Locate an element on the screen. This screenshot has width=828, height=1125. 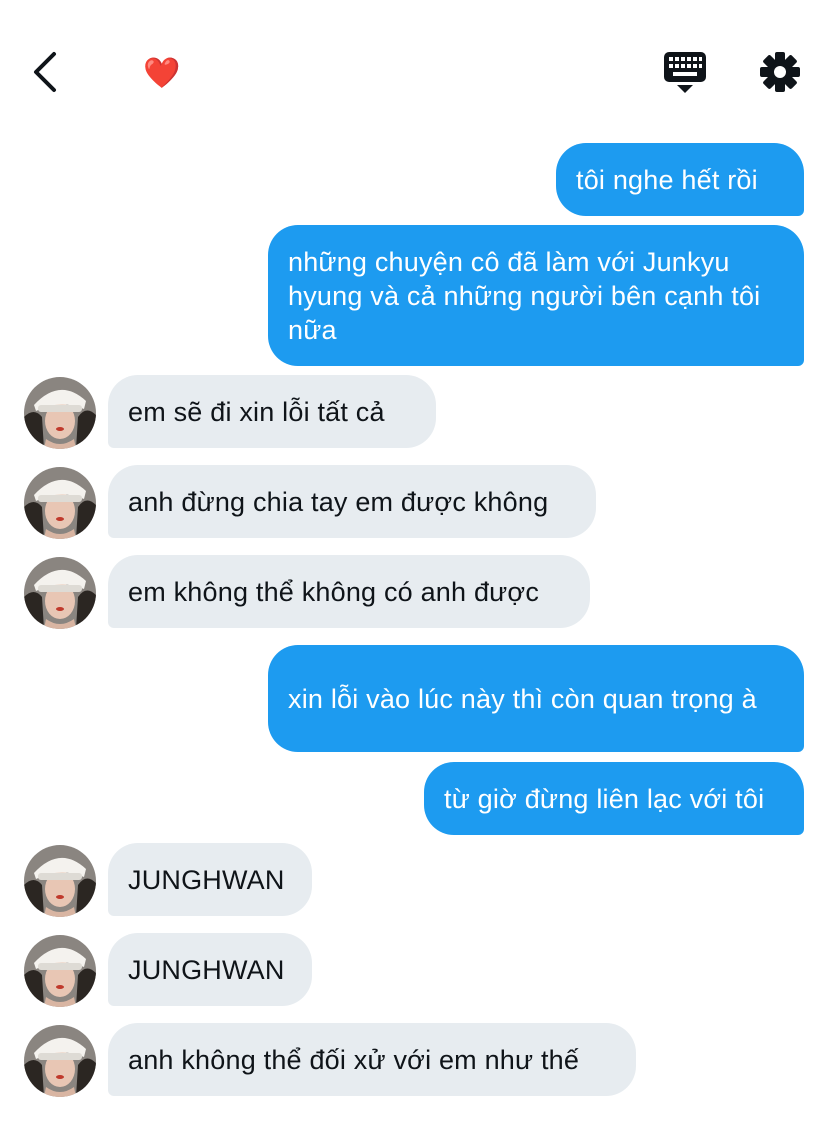
chevron-left-icon is located at coordinates (45, 72).